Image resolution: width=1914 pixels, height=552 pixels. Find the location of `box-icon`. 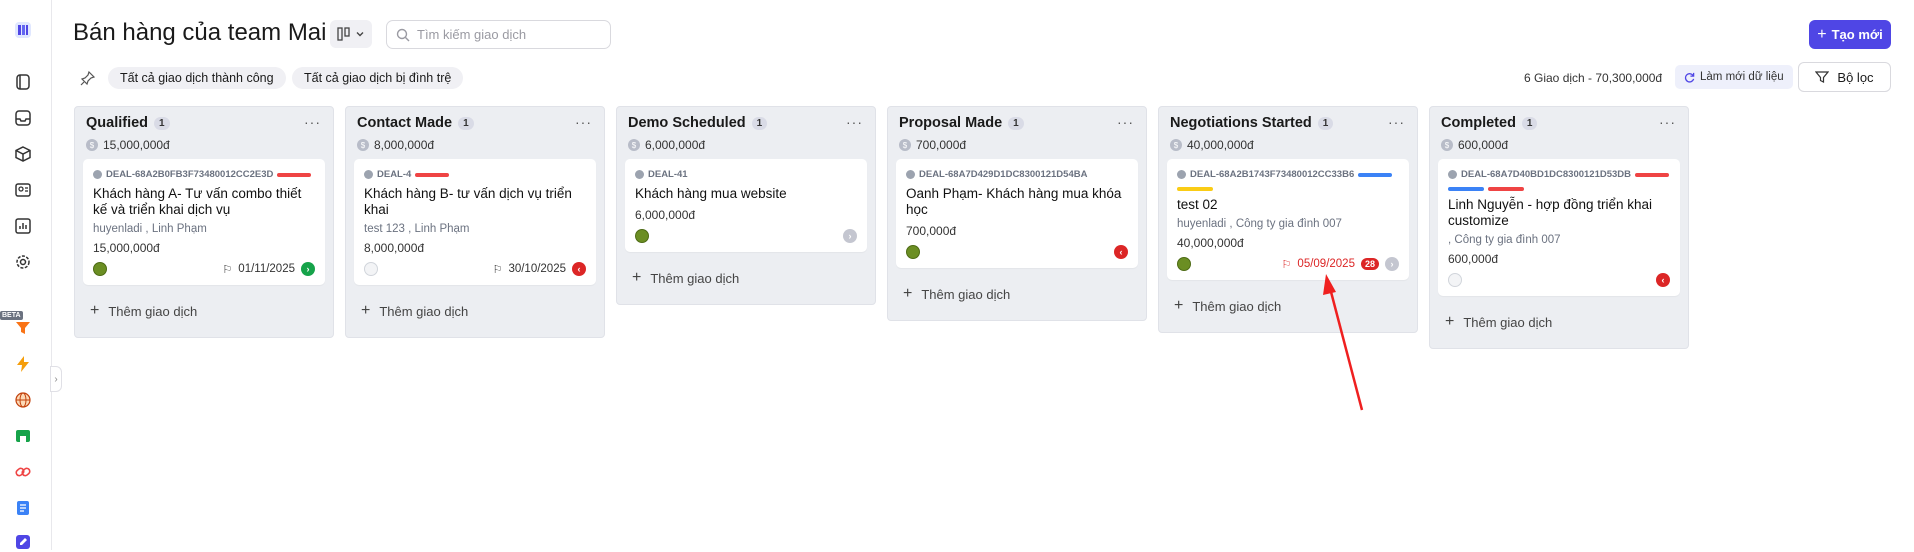

box-icon is located at coordinates (23, 154).